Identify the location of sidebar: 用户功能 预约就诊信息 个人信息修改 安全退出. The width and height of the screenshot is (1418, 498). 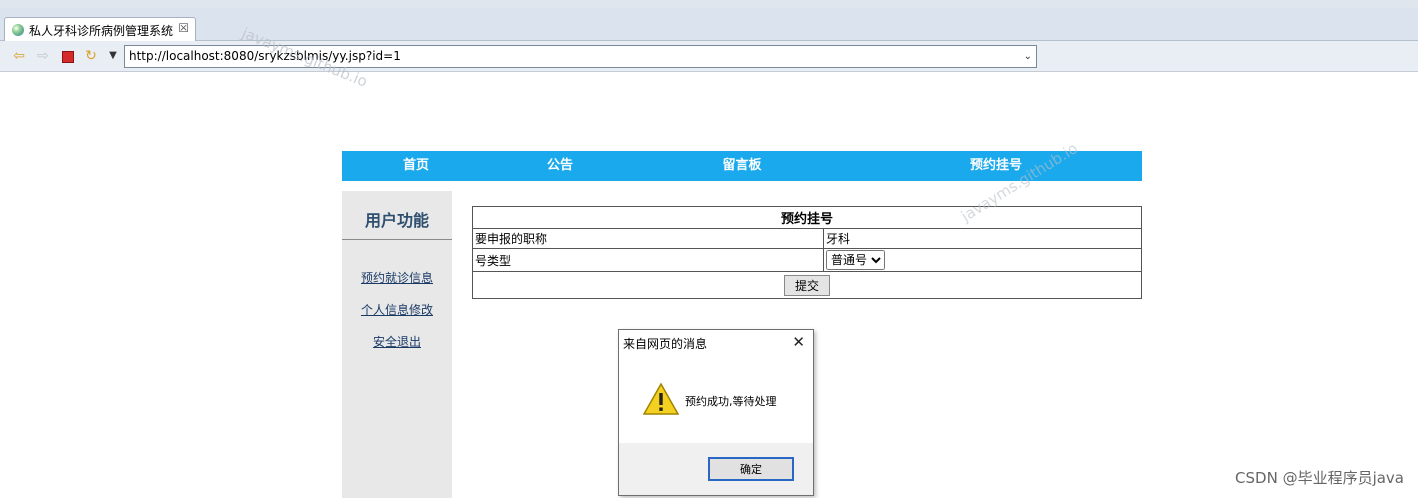
(397, 344).